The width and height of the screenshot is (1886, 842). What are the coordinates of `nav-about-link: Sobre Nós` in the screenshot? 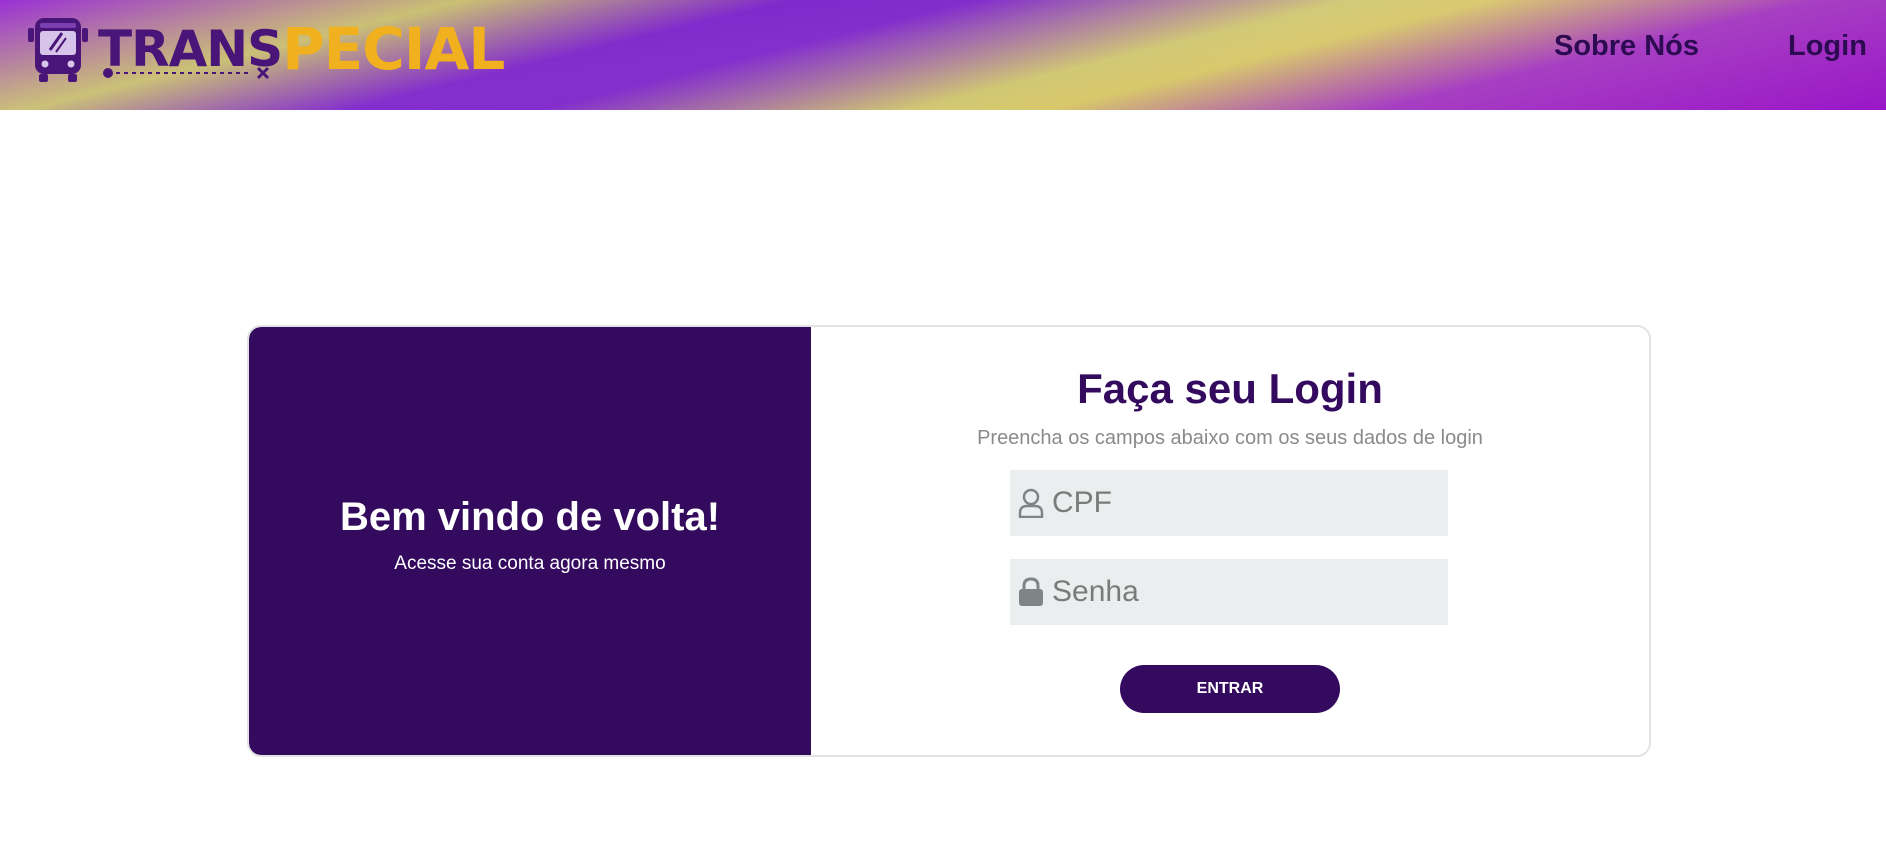 It's located at (1626, 46).